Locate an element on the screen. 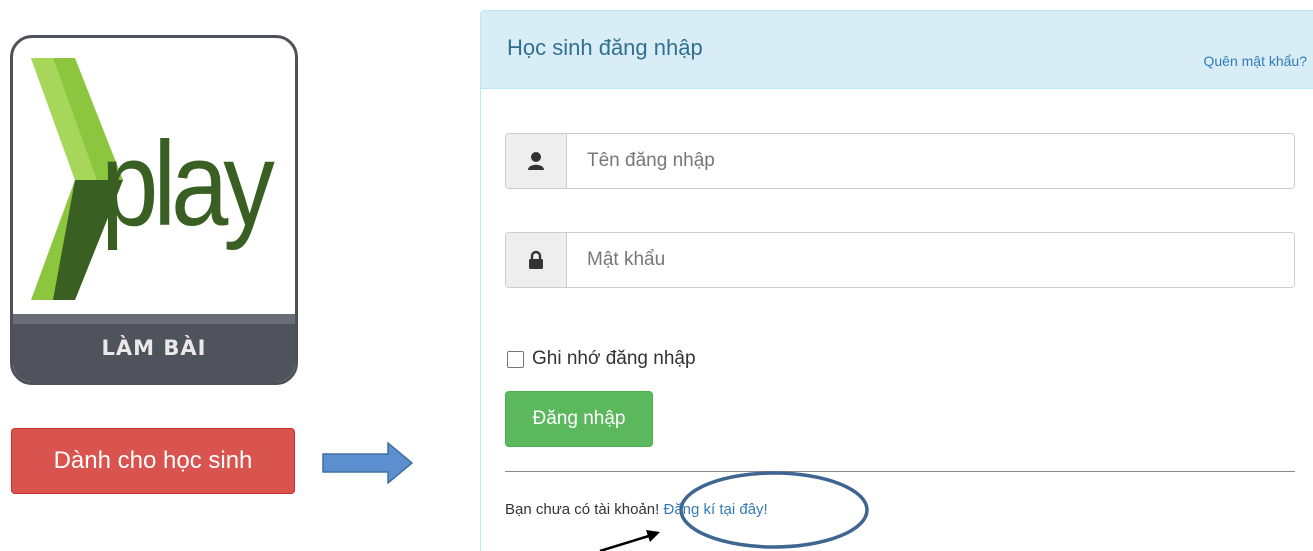 The image size is (1313, 551). username-group is located at coordinates (900, 161).